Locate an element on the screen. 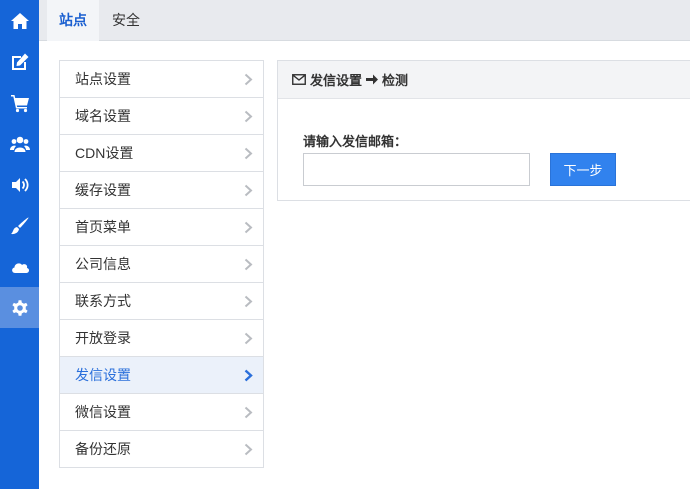 The height and width of the screenshot is (489, 690). menu-item-label: CDN设置 is located at coordinates (104, 153).